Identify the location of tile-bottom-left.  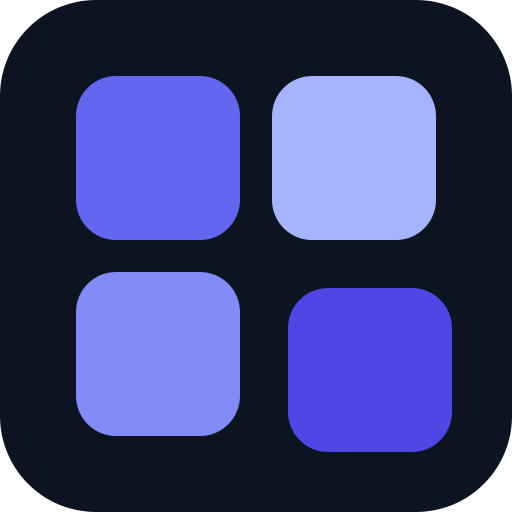
(158, 354).